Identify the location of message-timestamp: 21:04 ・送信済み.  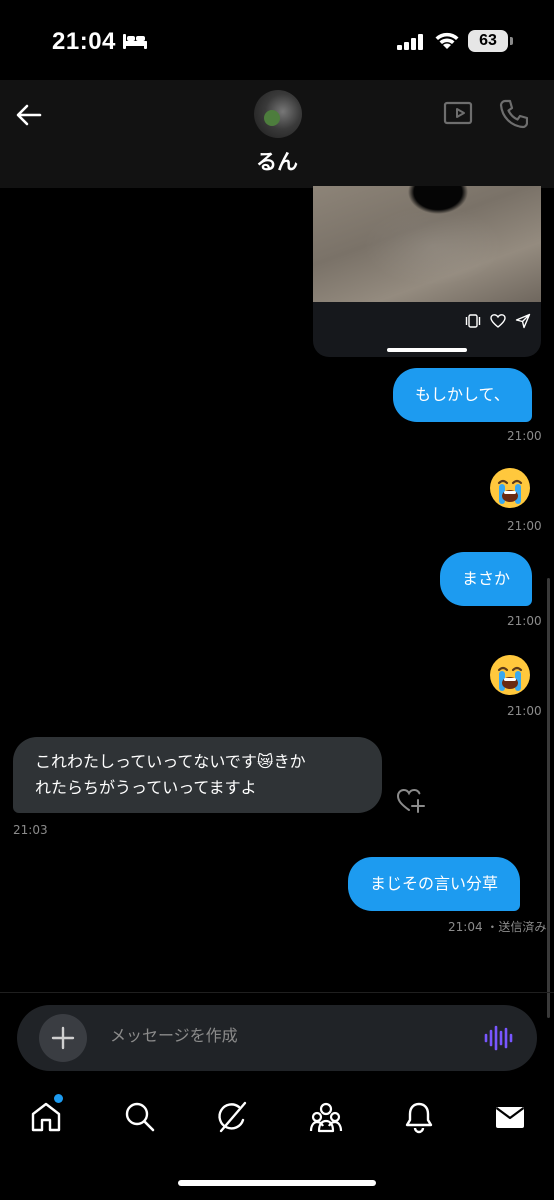
(497, 926).